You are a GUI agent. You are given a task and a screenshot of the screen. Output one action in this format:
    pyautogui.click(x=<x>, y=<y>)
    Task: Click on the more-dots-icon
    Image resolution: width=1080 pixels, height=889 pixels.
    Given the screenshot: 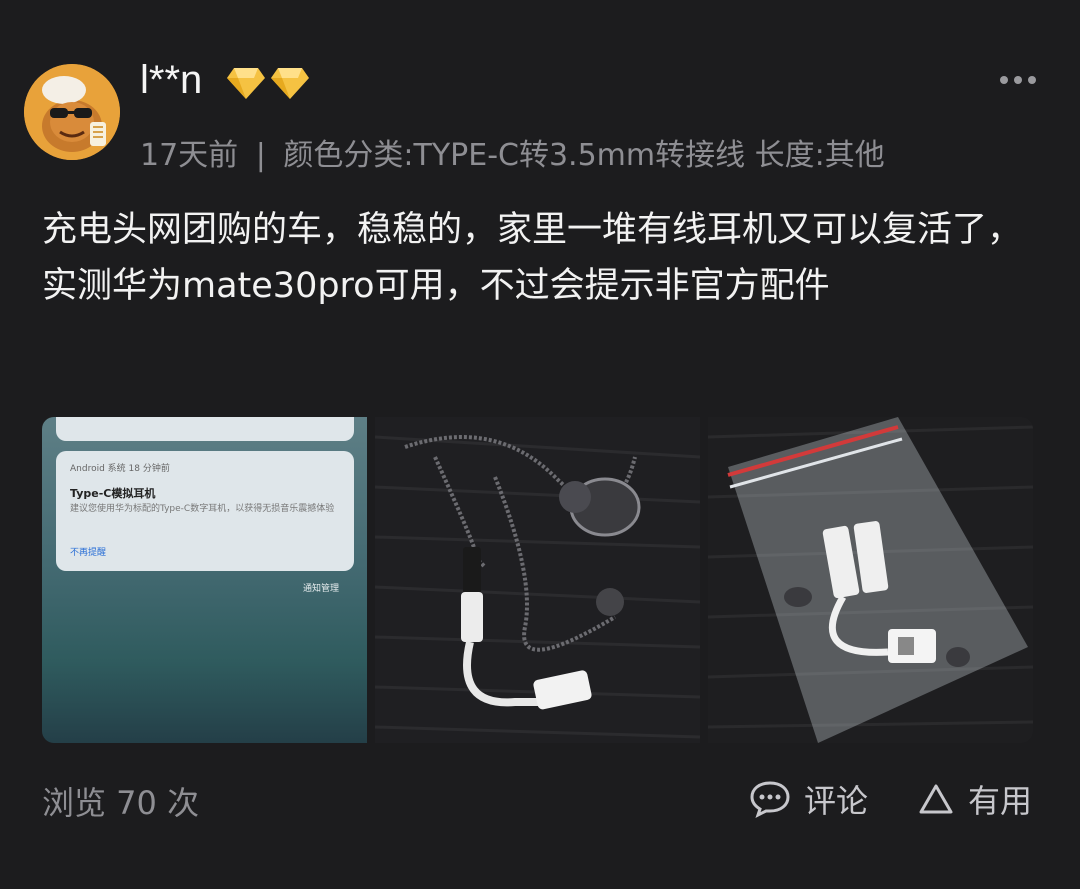 What is the action you would take?
    pyautogui.click(x=1018, y=80)
    